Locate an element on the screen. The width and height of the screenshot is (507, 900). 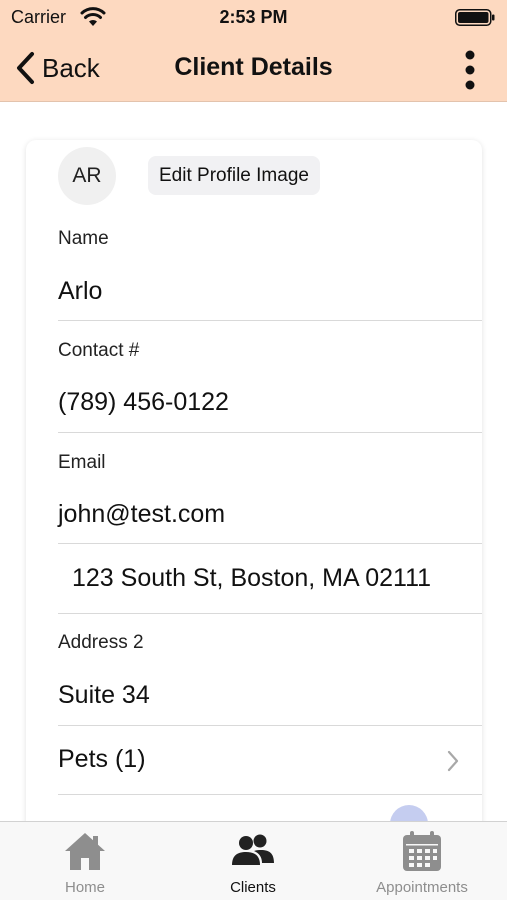
contact-field: (789) 456-0122 is located at coordinates (143, 402).